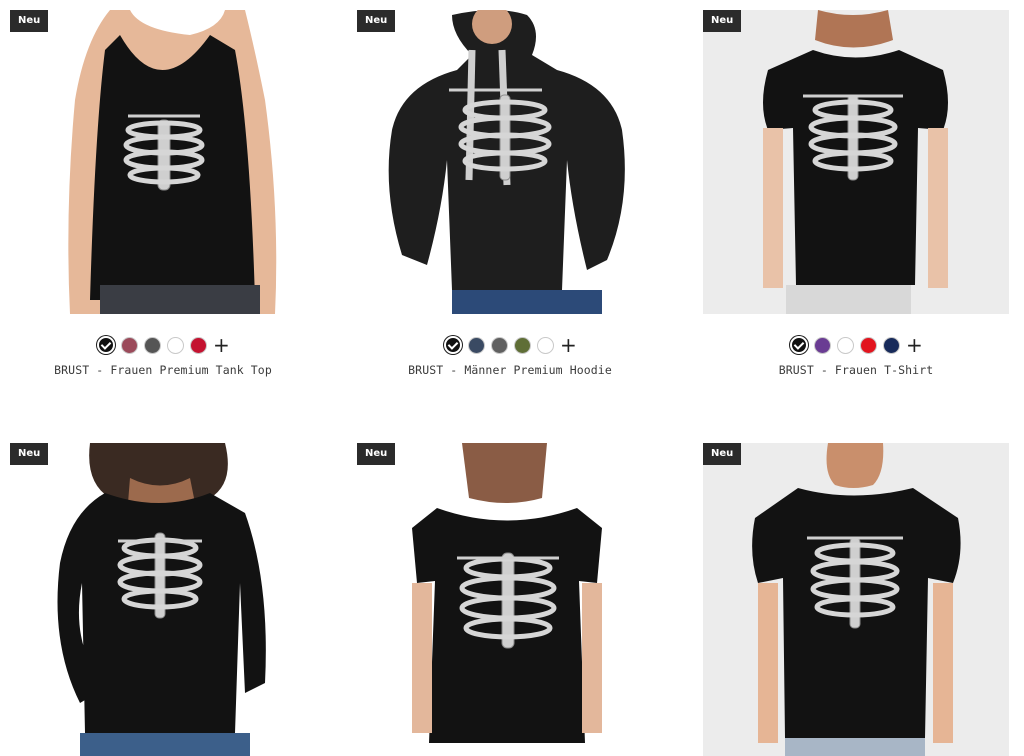 The height and width of the screenshot is (756, 1024). I want to click on product-image-women-tshirt: Neu, so click(856, 162).